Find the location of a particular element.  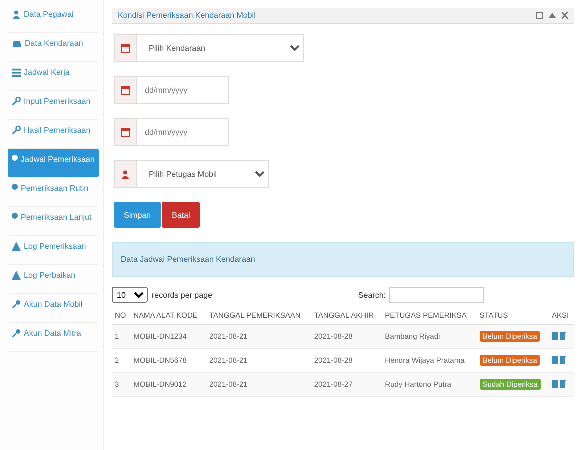

info-banner: Data Jadwal Pemeriksaan Kendaraan is located at coordinates (343, 259).